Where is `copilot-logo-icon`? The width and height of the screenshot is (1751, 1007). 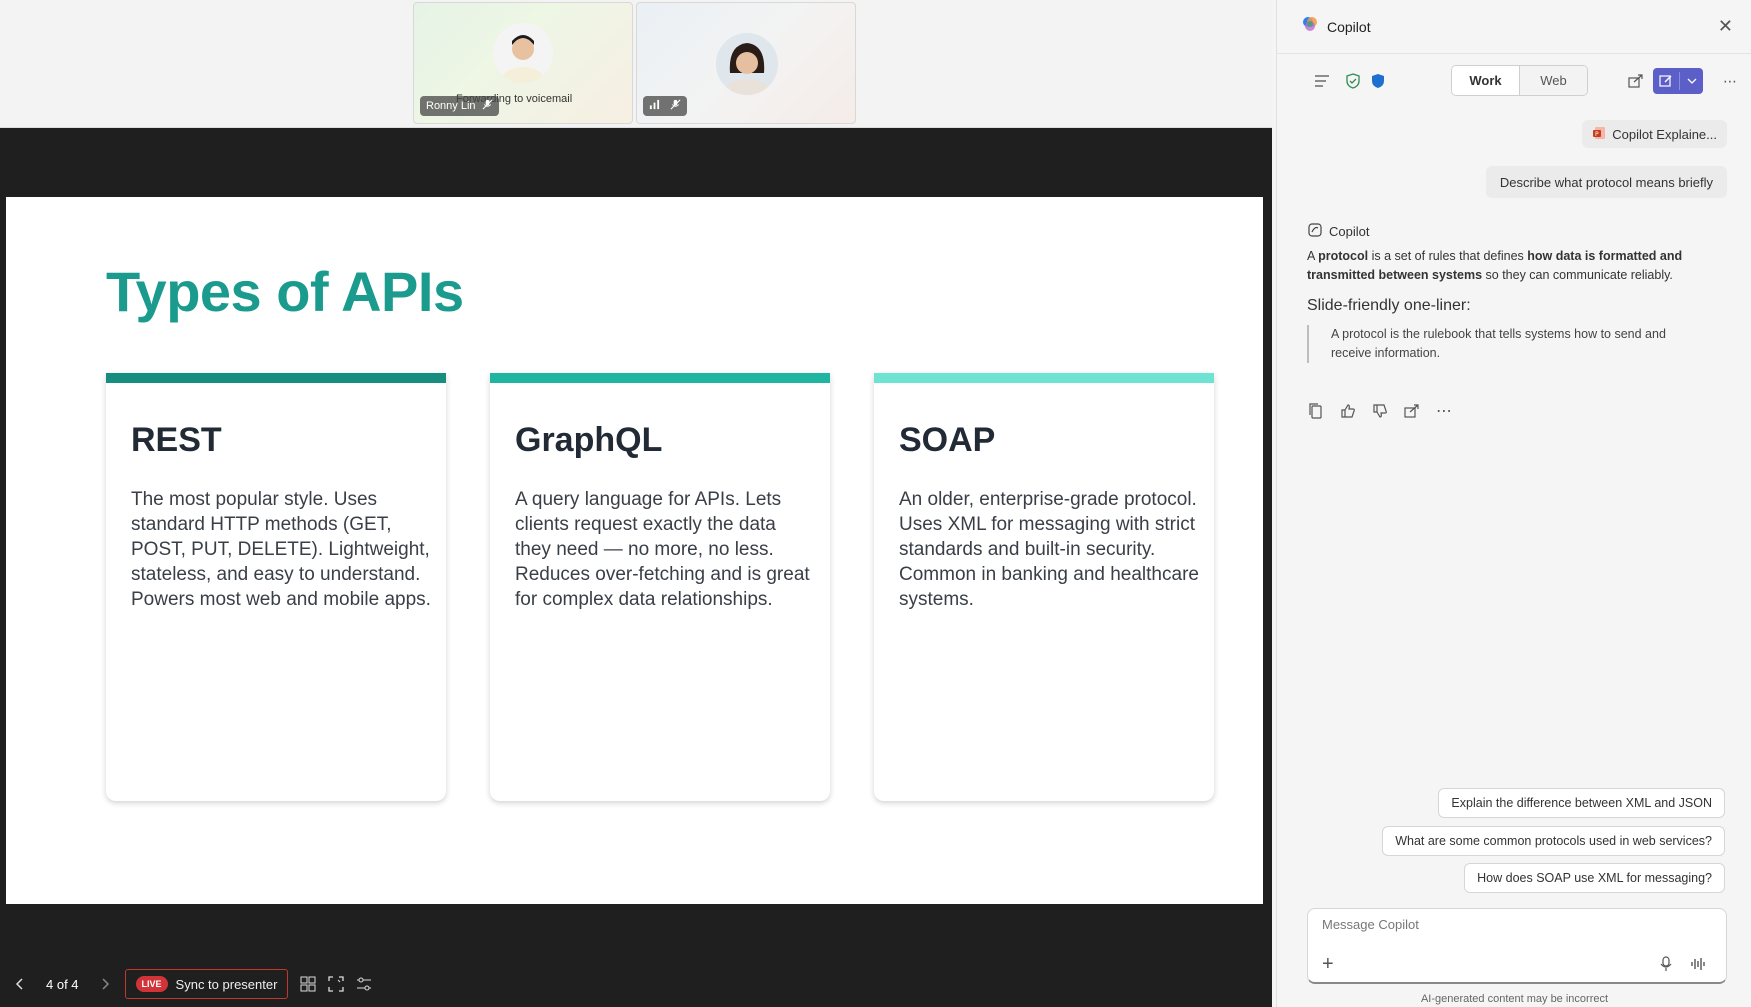 copilot-logo-icon is located at coordinates (1310, 26).